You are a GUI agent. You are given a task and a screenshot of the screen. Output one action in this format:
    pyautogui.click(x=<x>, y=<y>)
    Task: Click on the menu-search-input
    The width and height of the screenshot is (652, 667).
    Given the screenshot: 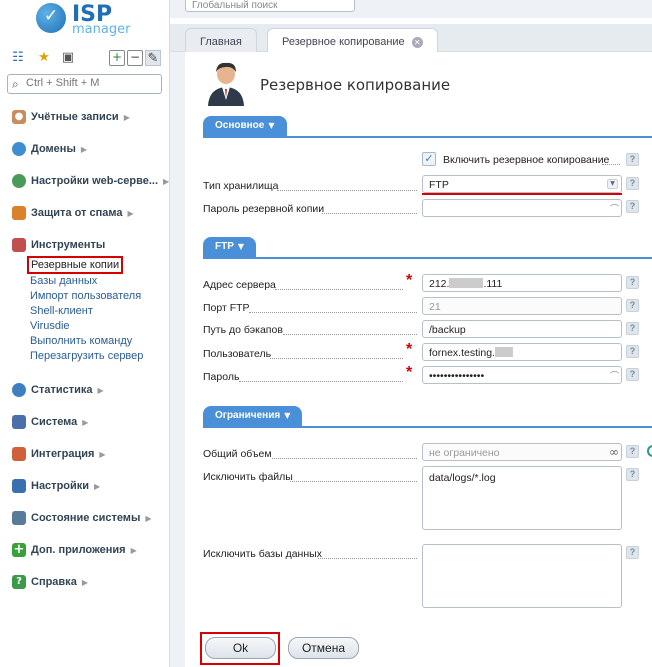 What is the action you would take?
    pyautogui.click(x=91, y=83)
    